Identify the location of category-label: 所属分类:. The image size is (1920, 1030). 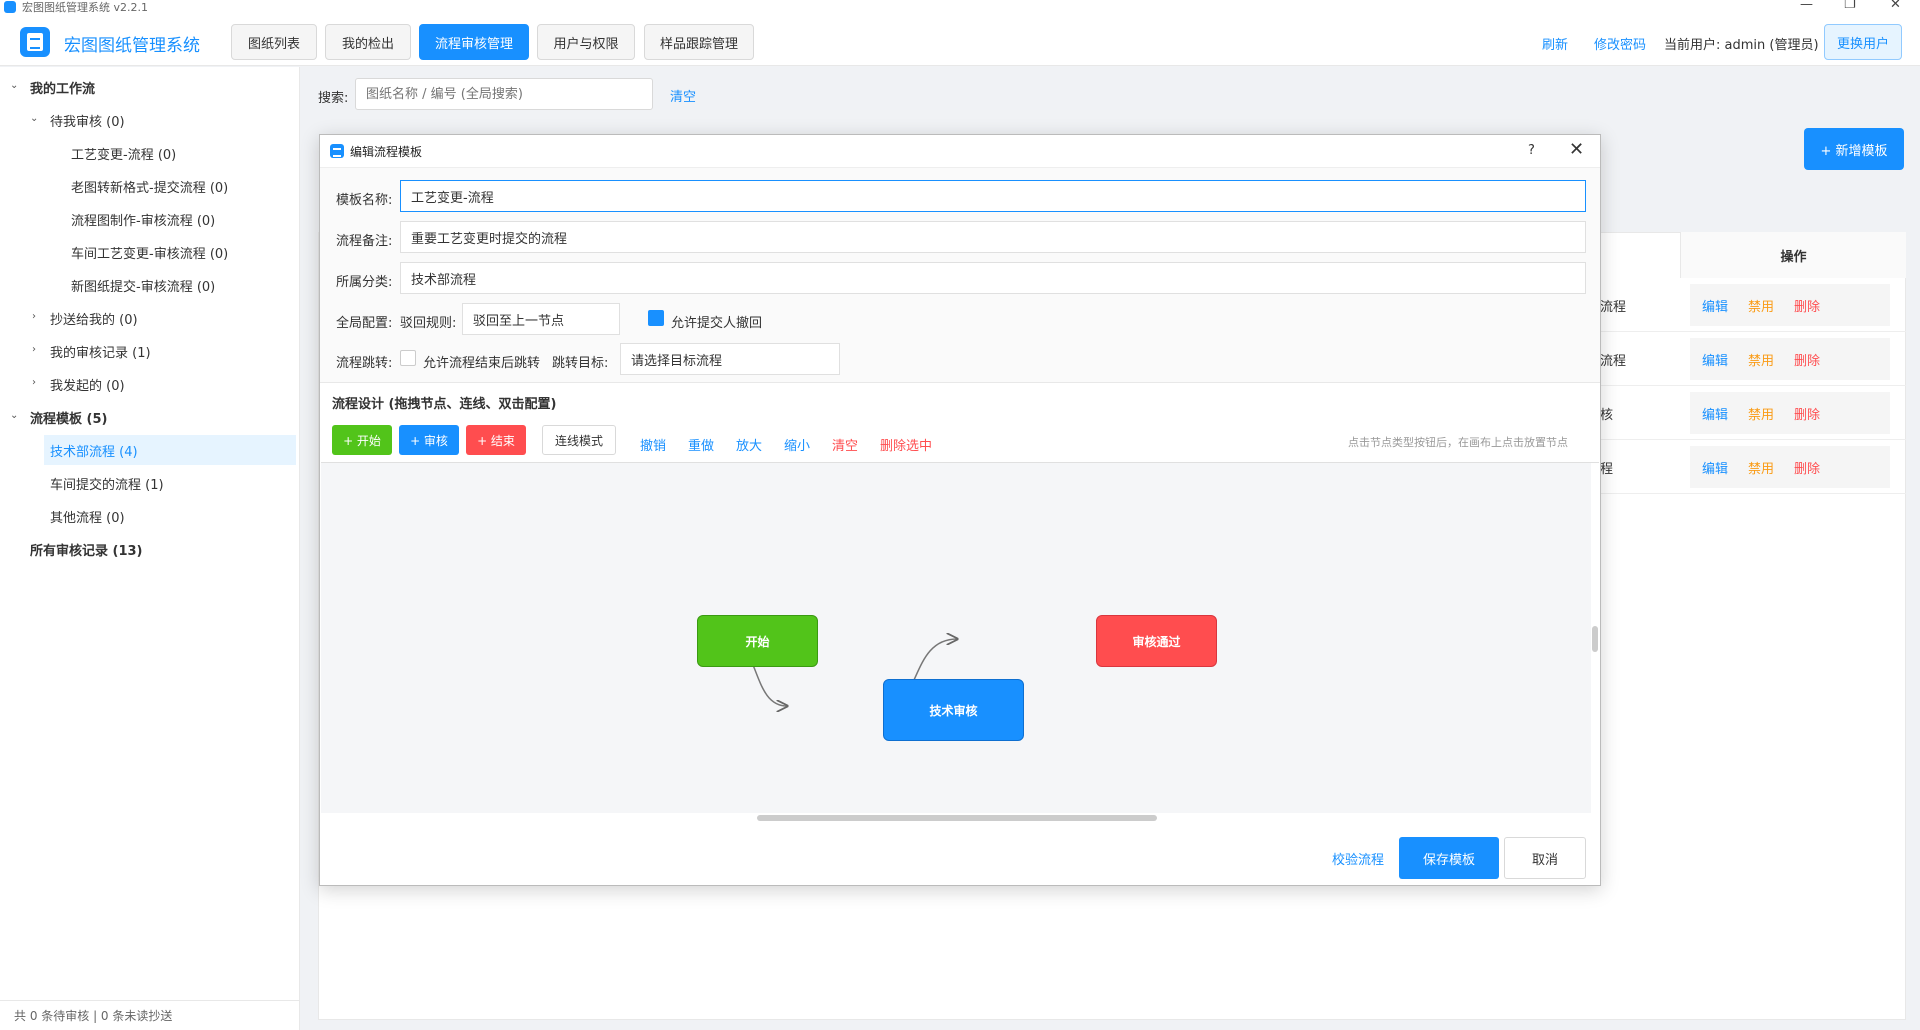
(364, 282).